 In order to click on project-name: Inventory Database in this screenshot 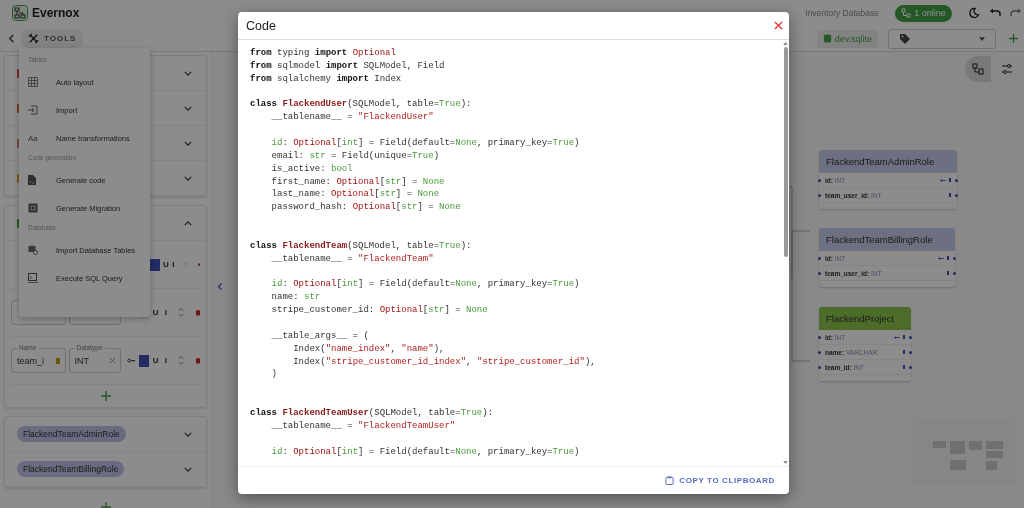, I will do `click(842, 13)`.